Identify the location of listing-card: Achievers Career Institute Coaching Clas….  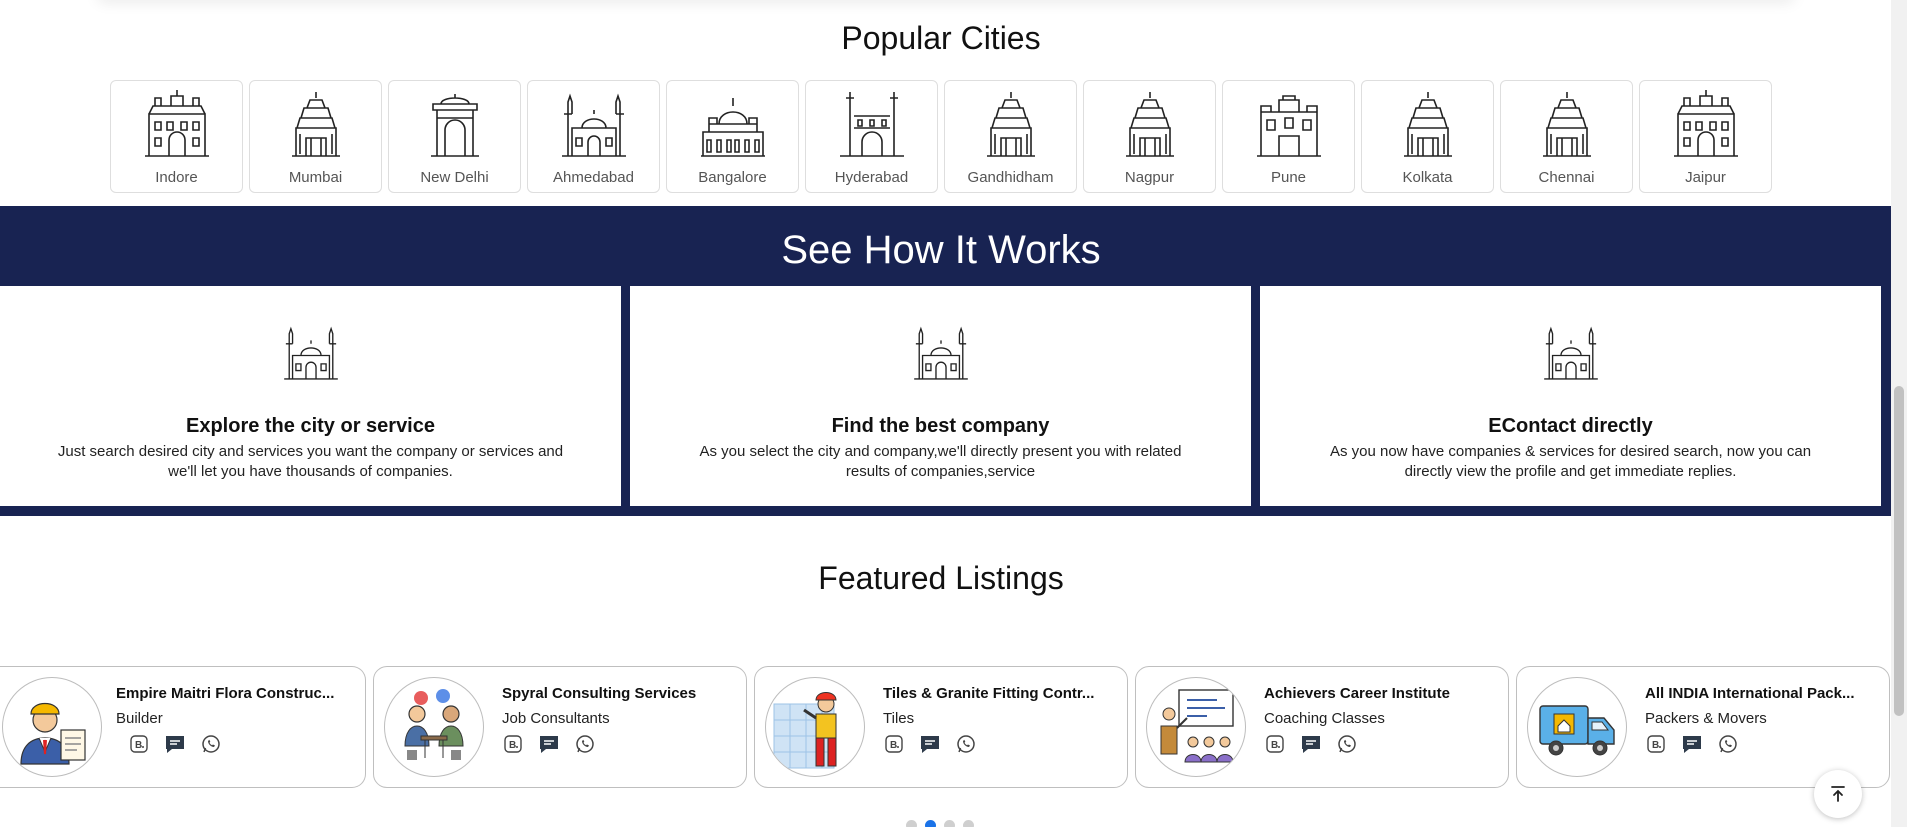
(1322, 727).